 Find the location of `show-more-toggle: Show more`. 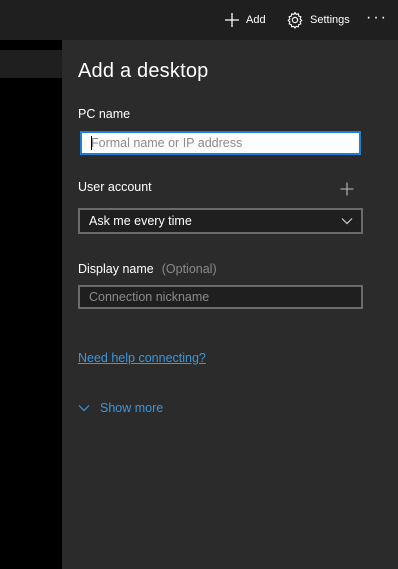

show-more-toggle: Show more is located at coordinates (120, 408).